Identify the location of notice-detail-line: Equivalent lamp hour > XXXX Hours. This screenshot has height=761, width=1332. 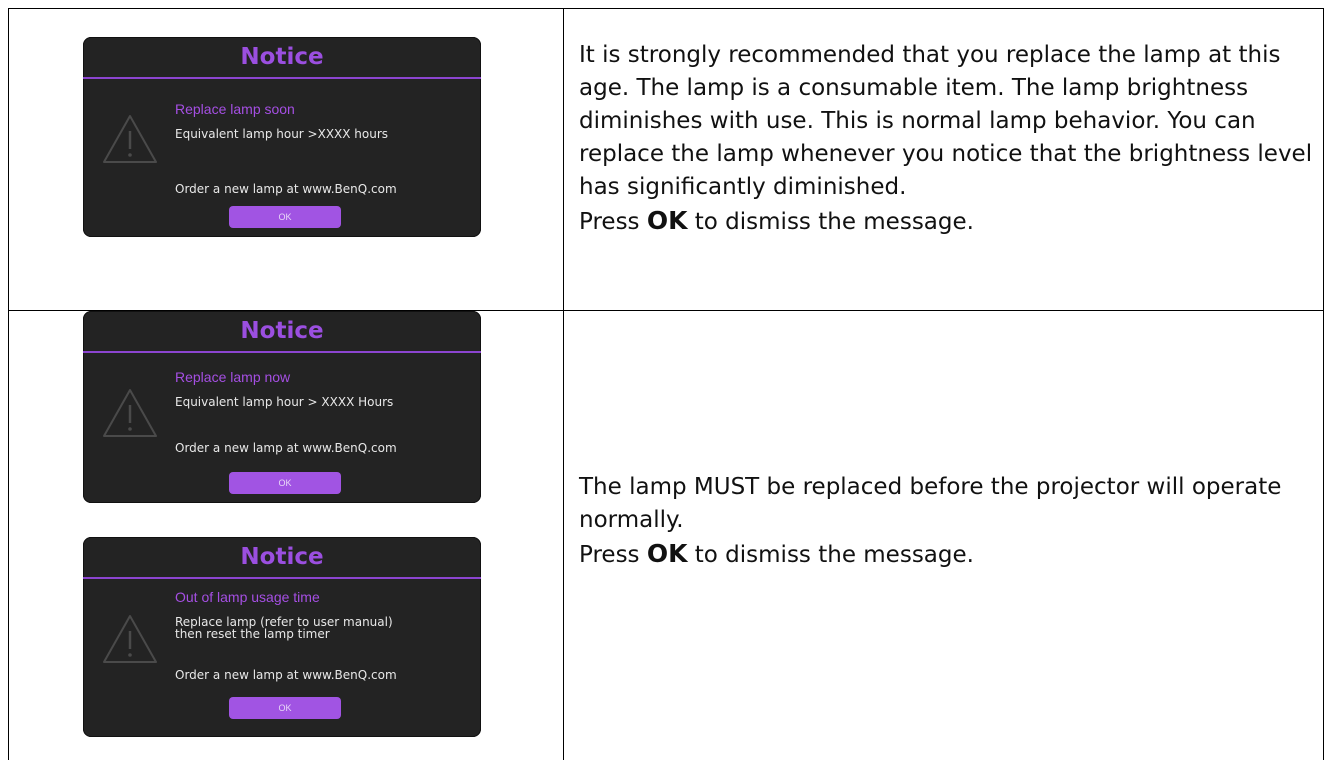
(284, 402).